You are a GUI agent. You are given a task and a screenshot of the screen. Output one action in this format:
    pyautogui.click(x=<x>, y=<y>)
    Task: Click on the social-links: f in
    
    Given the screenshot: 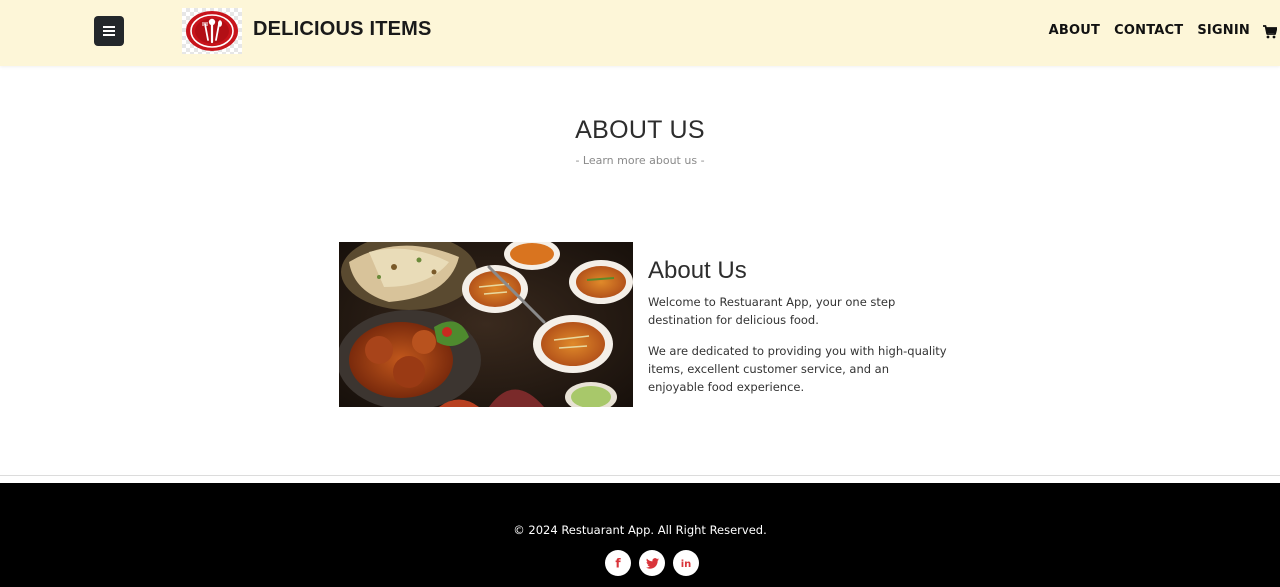 What is the action you would take?
    pyautogui.click(x=656, y=563)
    